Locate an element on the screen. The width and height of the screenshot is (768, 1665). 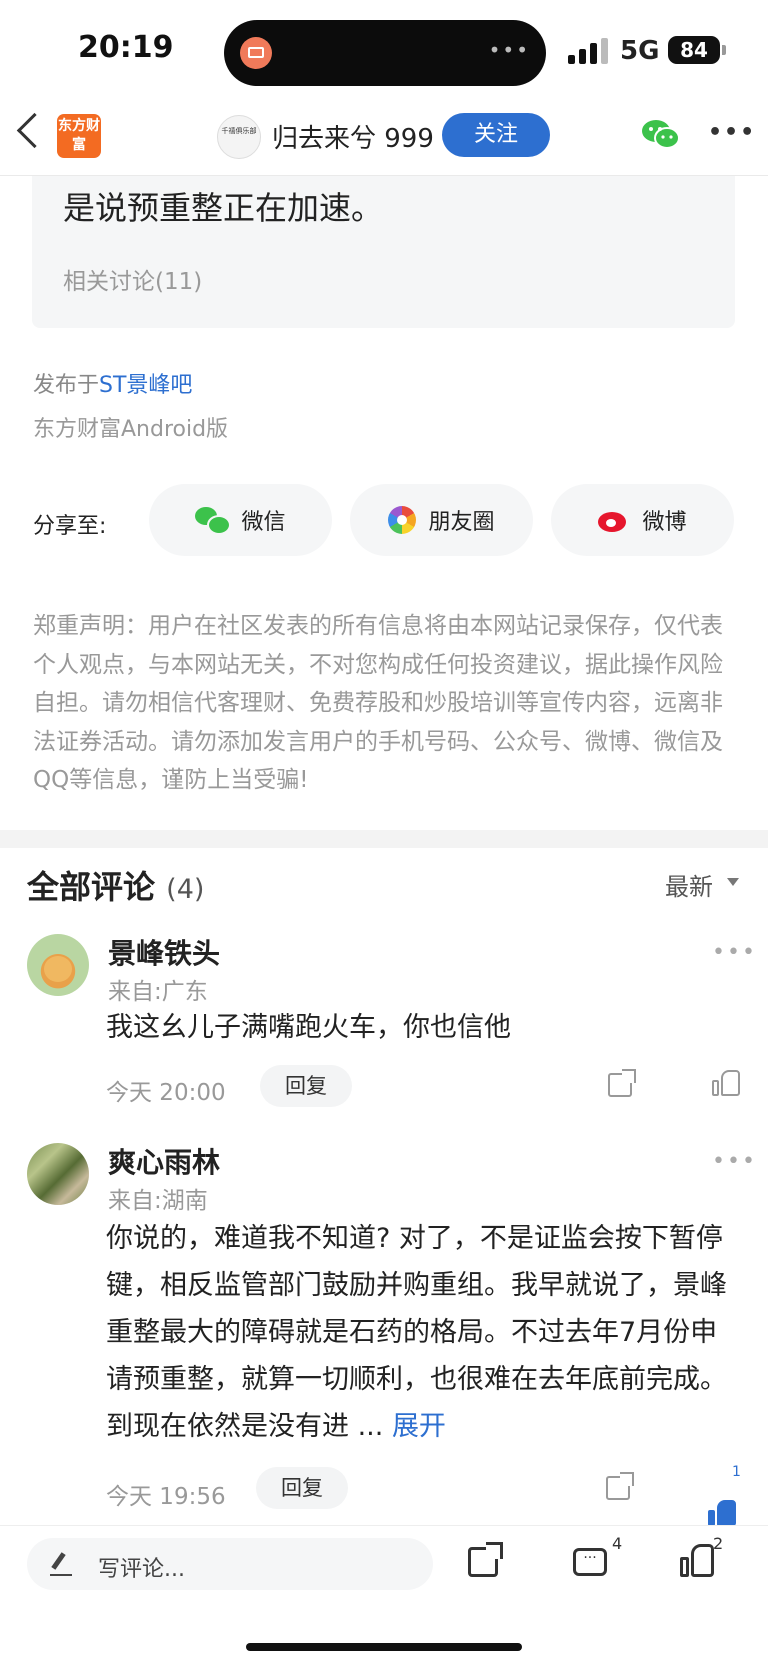
signal-icon is located at coordinates (590, 51).